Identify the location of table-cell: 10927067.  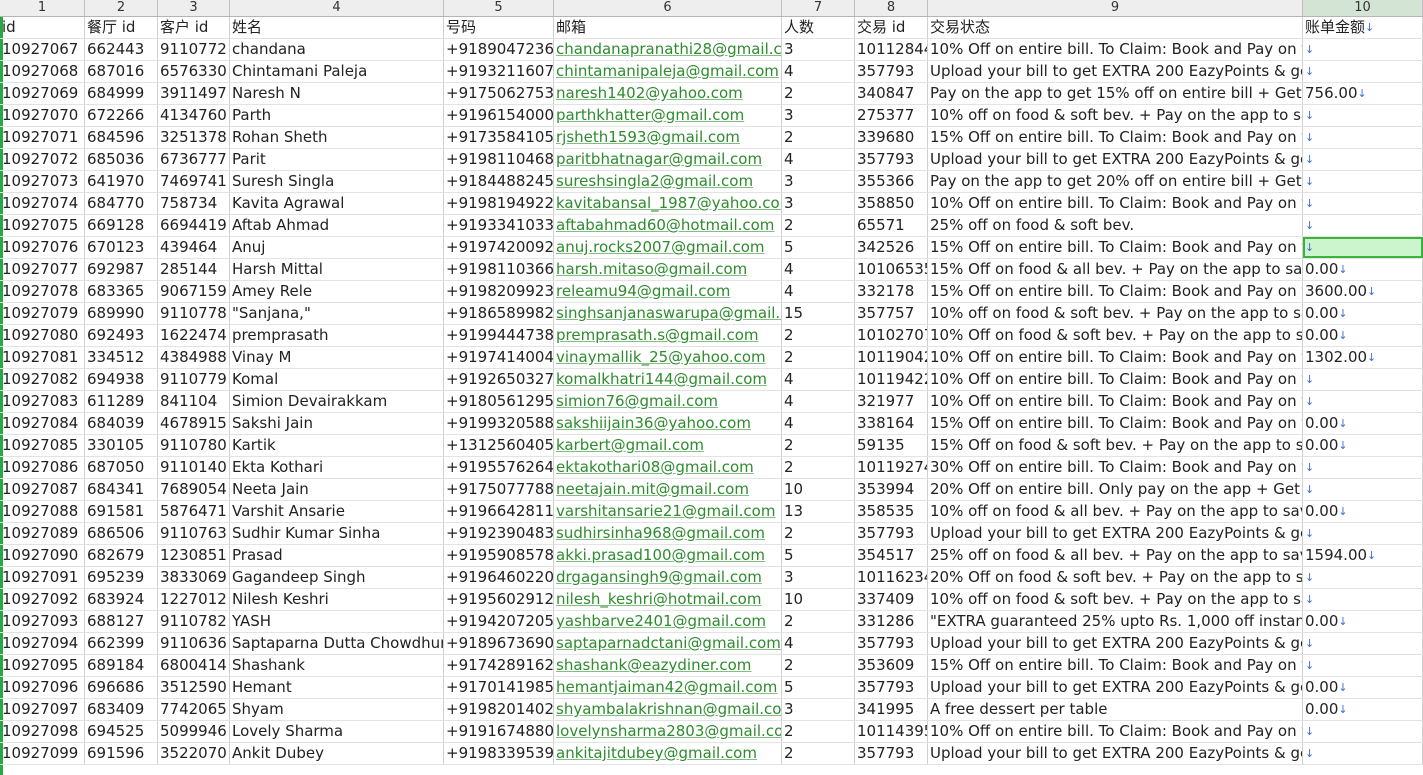
(42, 49).